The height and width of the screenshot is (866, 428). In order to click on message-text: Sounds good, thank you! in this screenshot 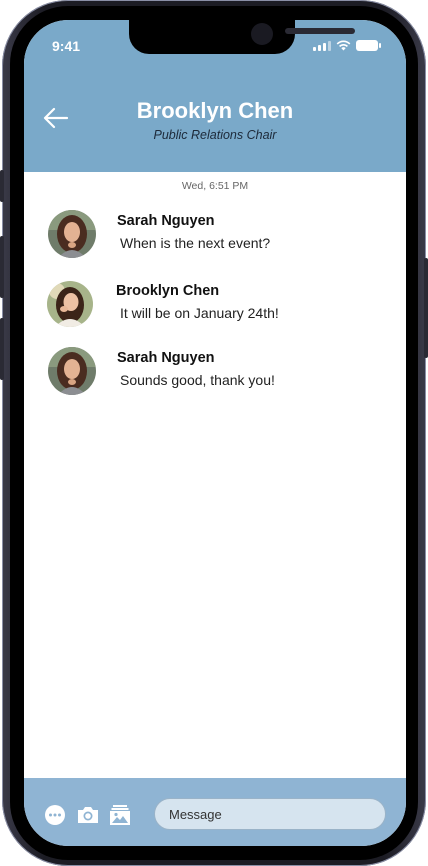, I will do `click(197, 380)`.